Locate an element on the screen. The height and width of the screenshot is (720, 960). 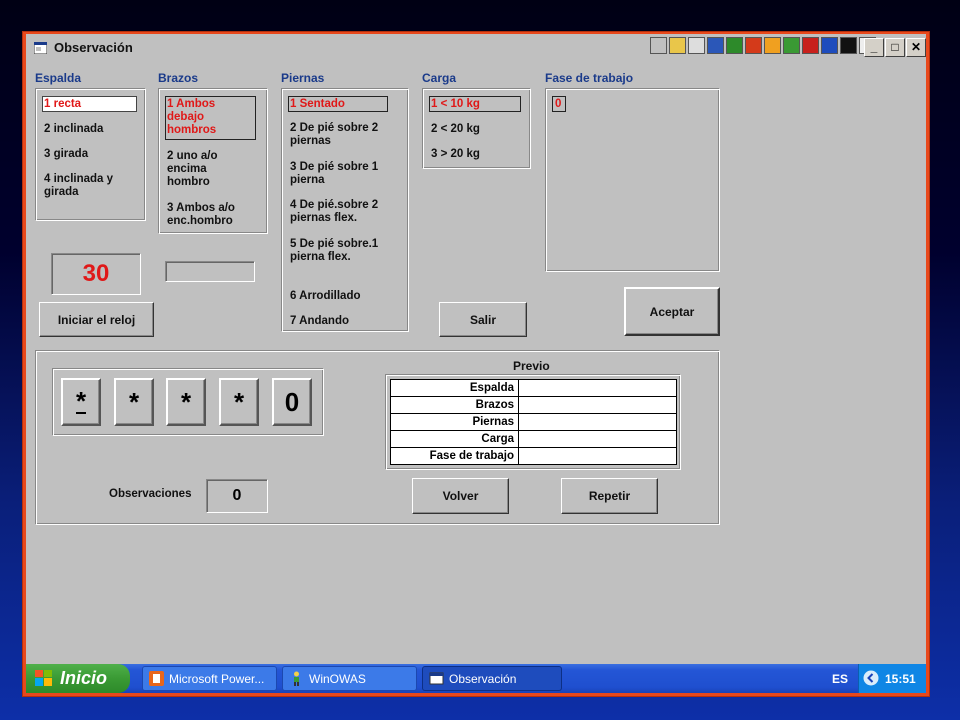
previo-title: Previo is located at coordinates (531, 366).